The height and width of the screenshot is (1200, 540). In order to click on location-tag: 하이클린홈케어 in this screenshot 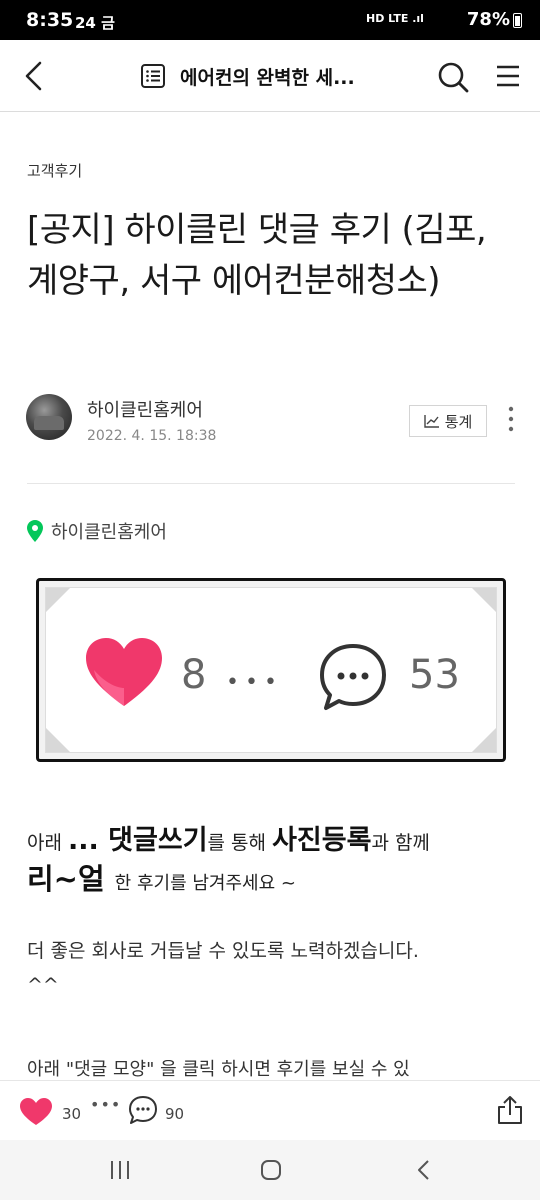, I will do `click(97, 531)`.